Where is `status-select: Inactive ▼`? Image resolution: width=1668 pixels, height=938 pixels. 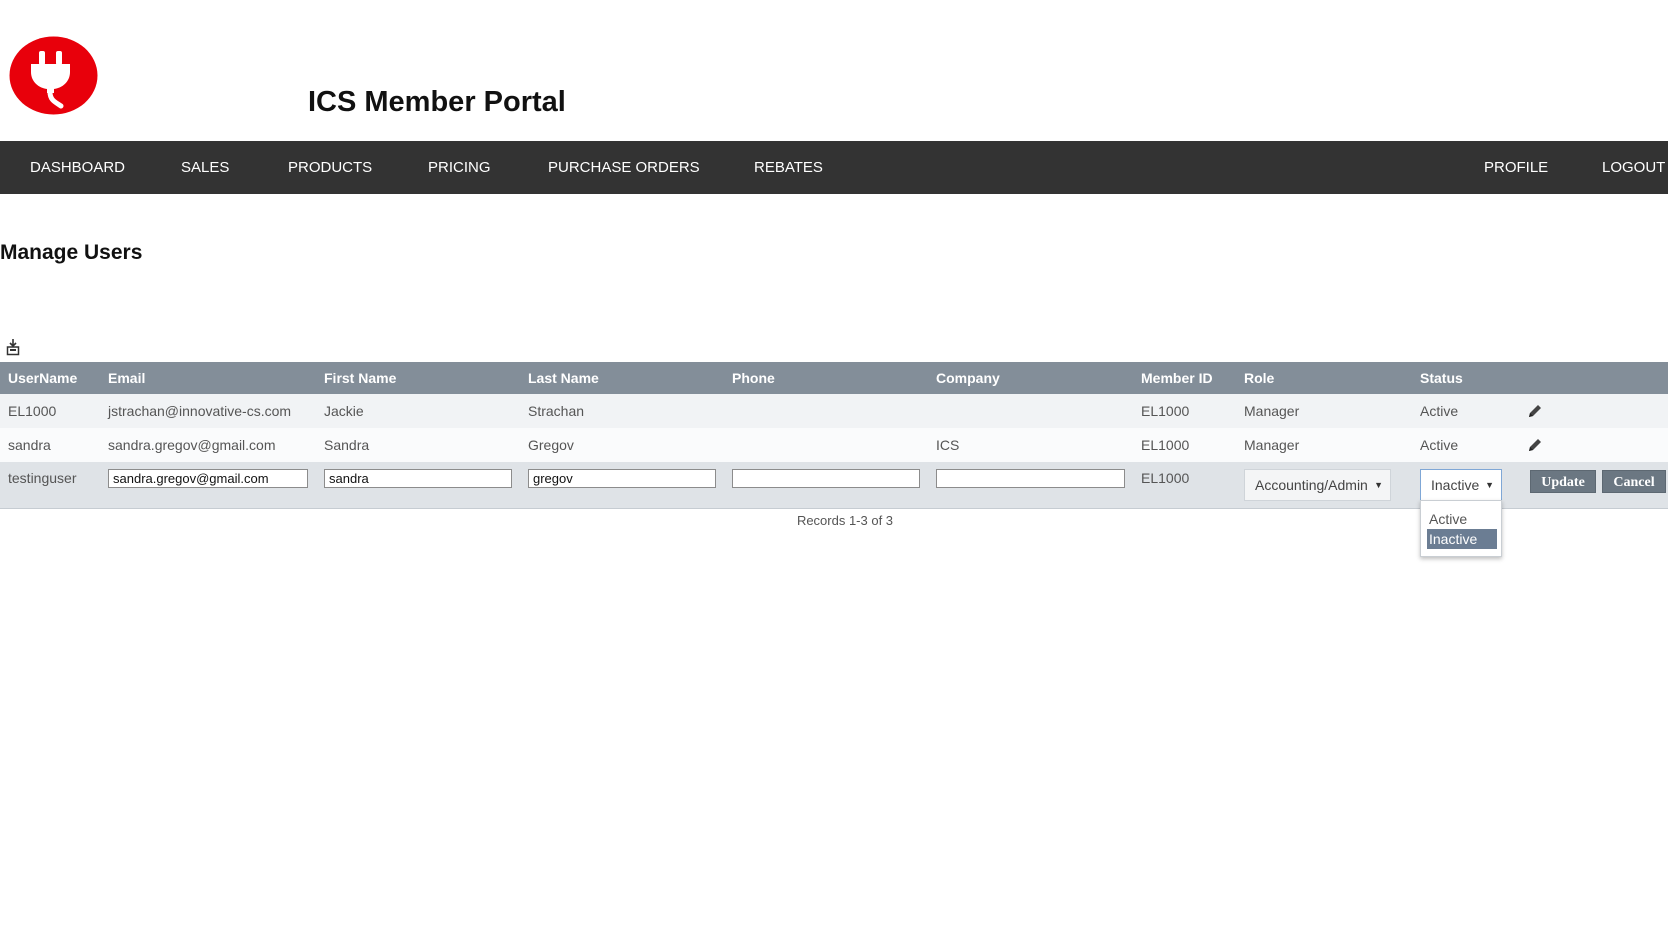
status-select: Inactive ▼ is located at coordinates (1461, 485).